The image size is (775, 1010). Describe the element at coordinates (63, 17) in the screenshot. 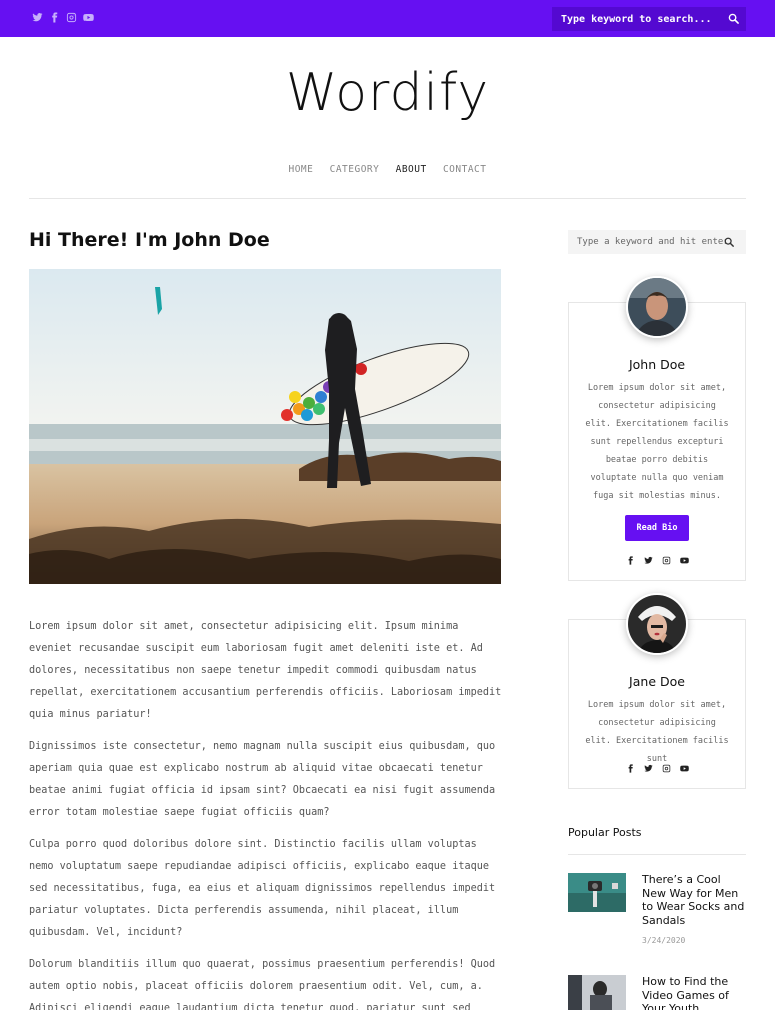

I see `top-social-links` at that location.